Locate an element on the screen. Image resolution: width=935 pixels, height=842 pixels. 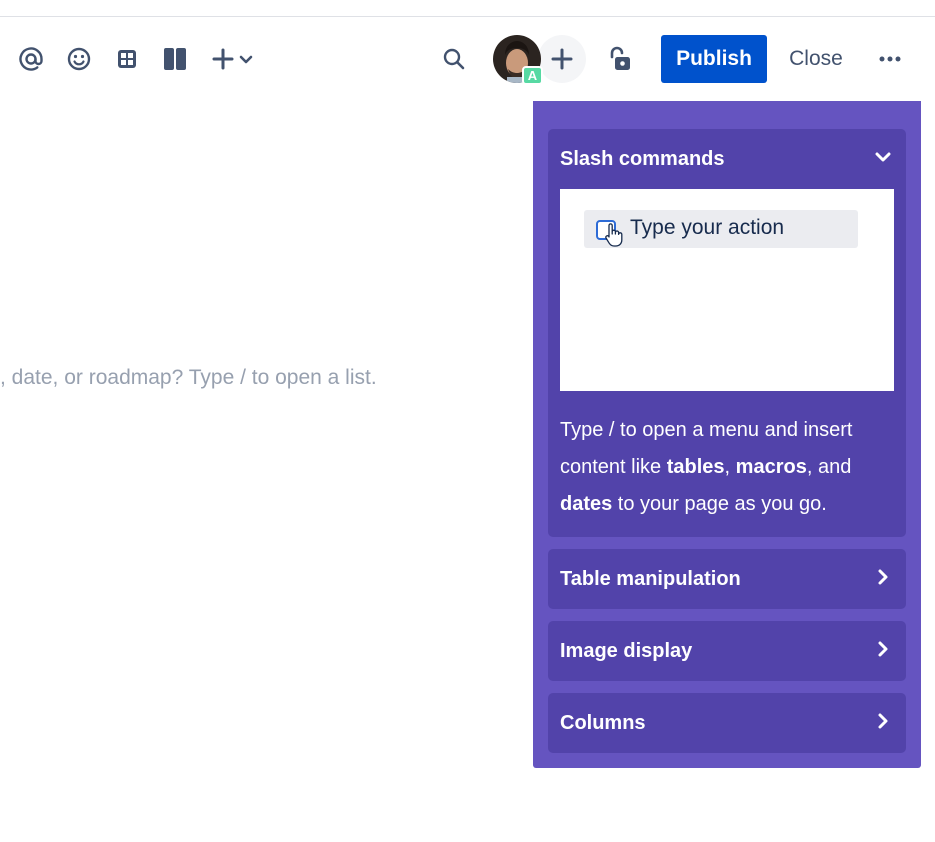
desc-text: , is located at coordinates (730, 467).